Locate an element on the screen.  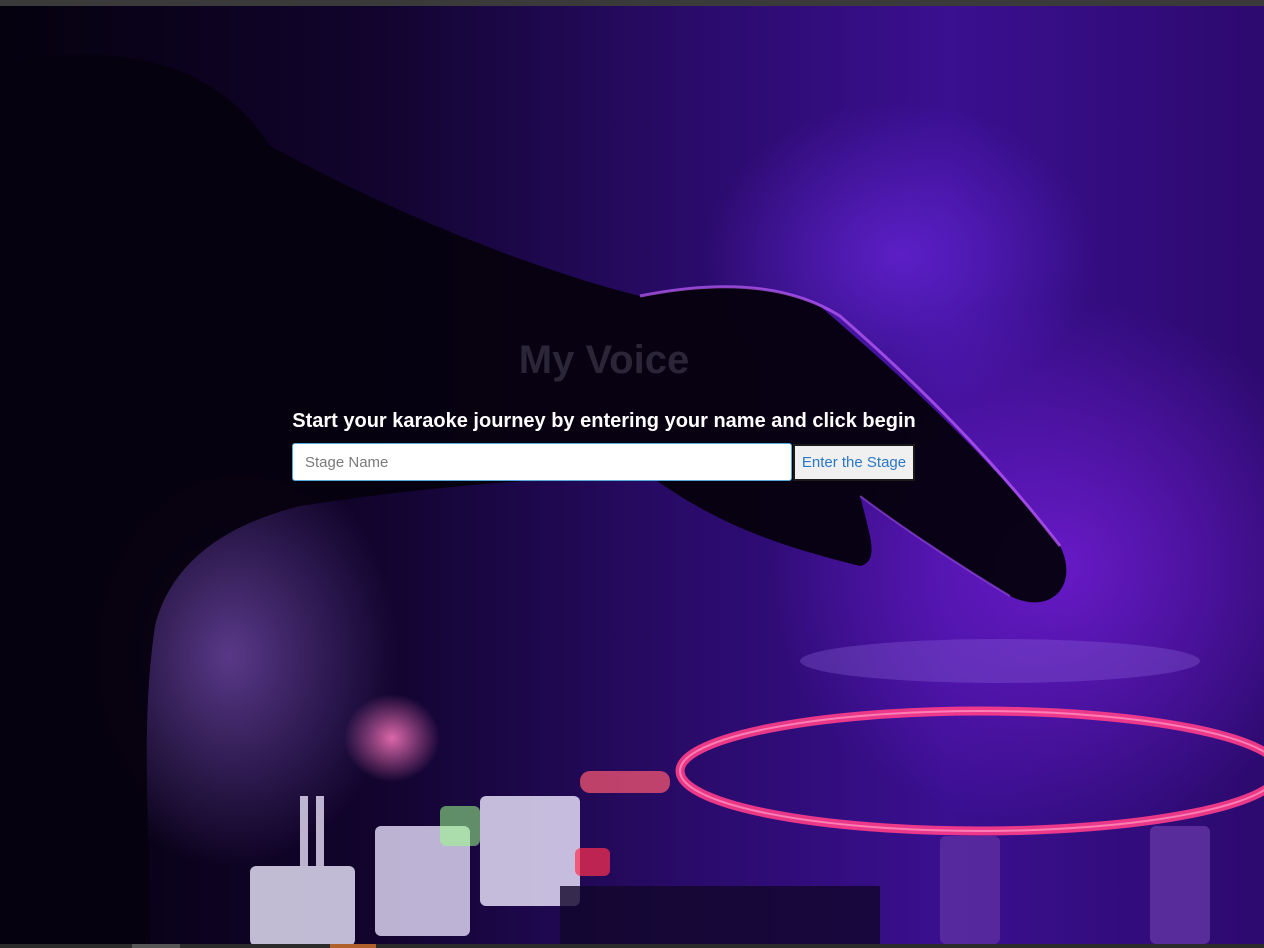
enter-stage-button: Enter the Stage is located at coordinates (854, 462).